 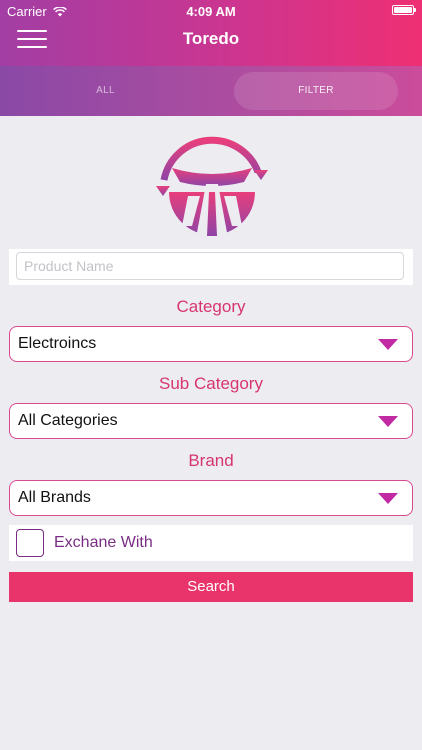 I want to click on brand-label: Brand, so click(x=211, y=460).